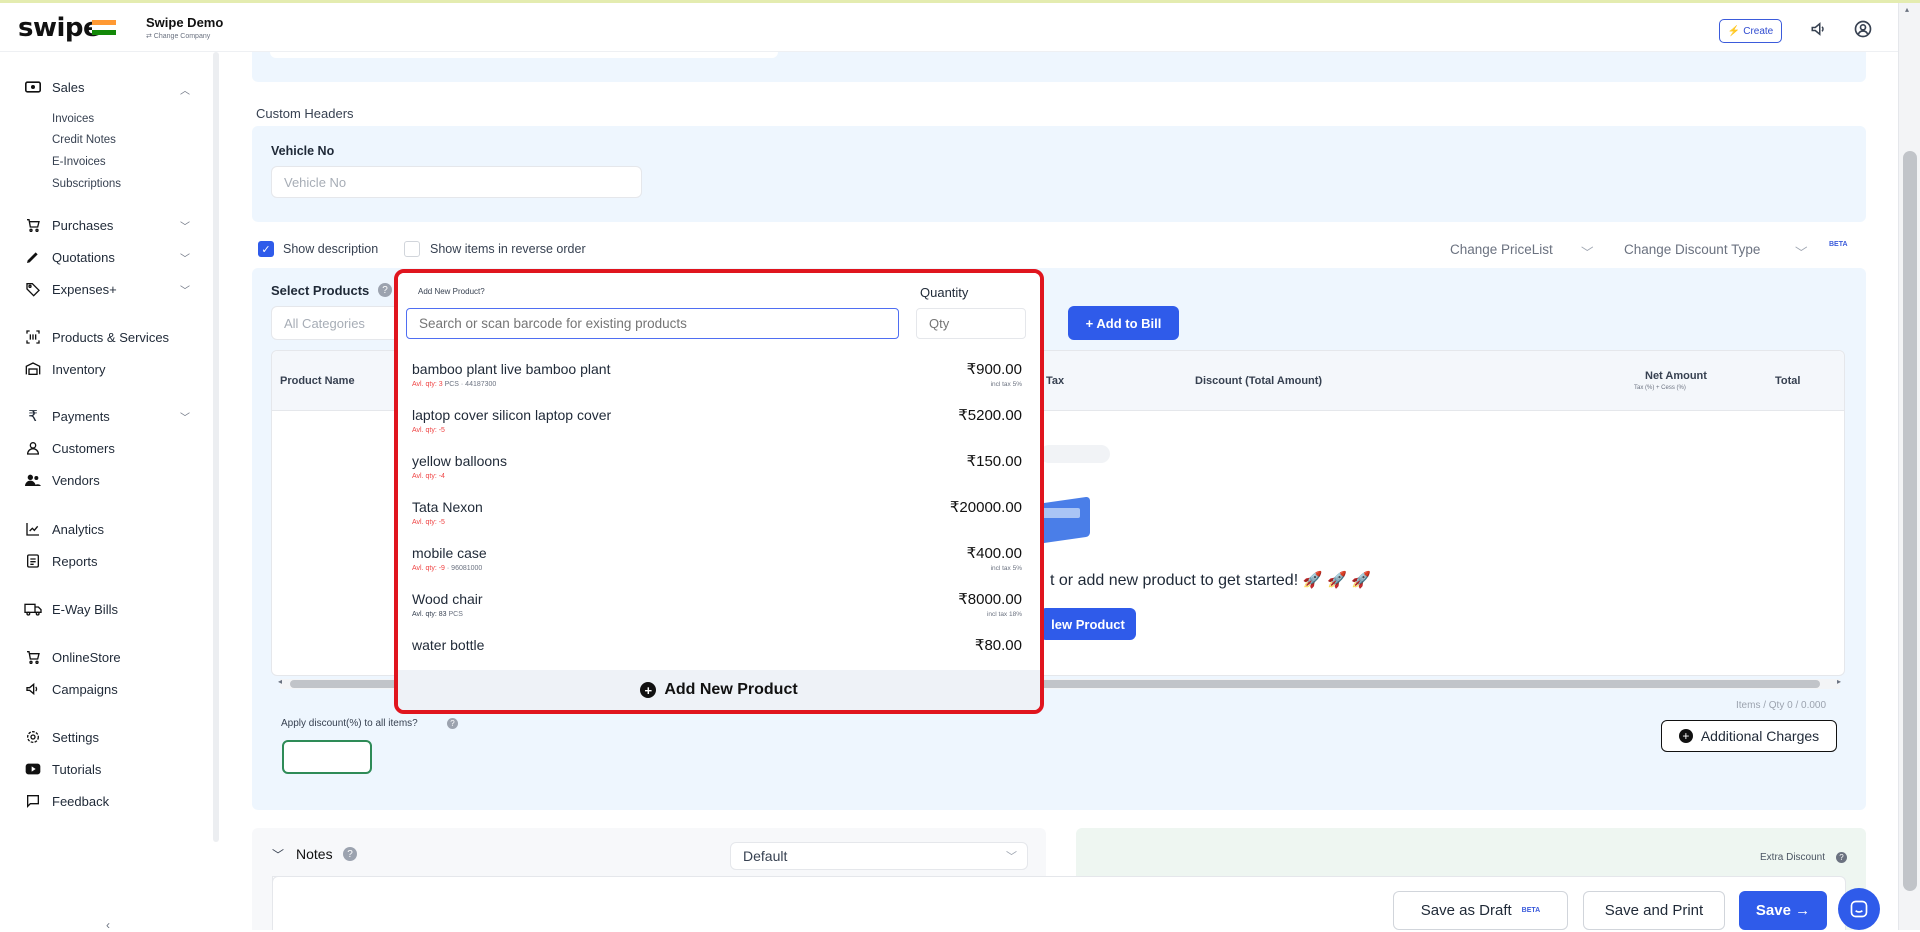 The image size is (1920, 932). What do you see at coordinates (54, 87) in the screenshot?
I see `sidebar-item-sales: Sales` at bounding box center [54, 87].